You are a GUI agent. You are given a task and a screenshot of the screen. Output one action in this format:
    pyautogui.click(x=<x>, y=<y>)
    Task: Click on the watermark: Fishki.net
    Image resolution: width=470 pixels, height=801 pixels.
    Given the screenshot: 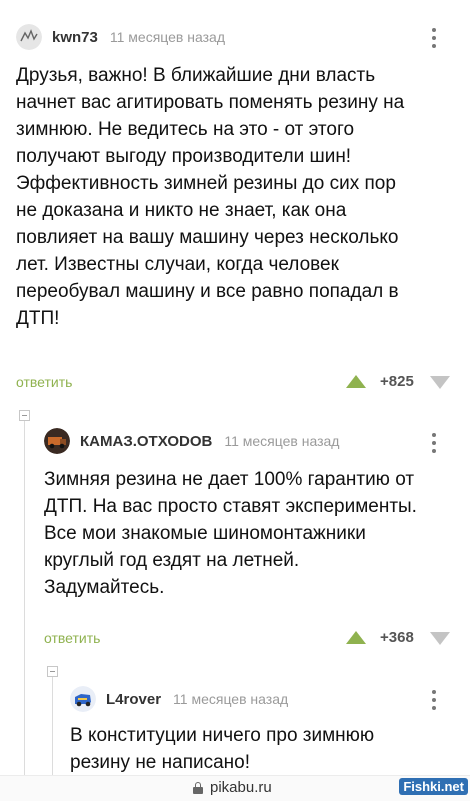 What is the action you would take?
    pyautogui.click(x=433, y=786)
    